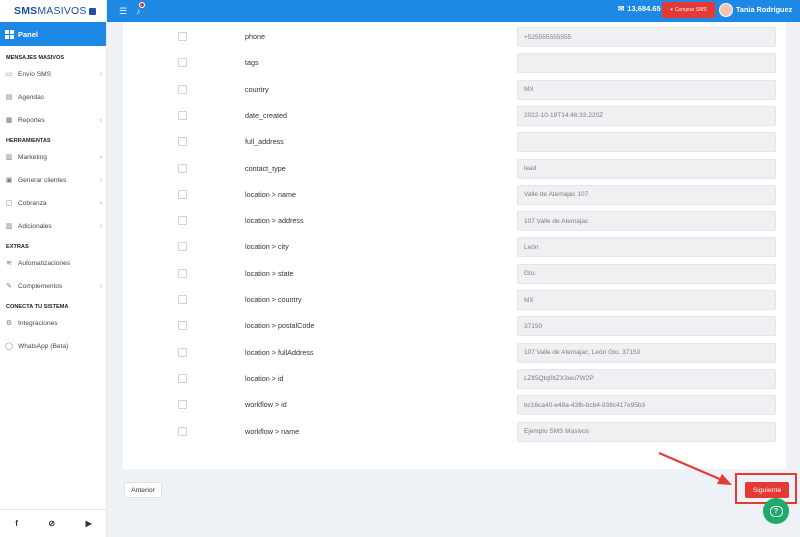  I want to click on sidebar-item-generar-clientes: ▣ Generar clientes ›, so click(53, 180).